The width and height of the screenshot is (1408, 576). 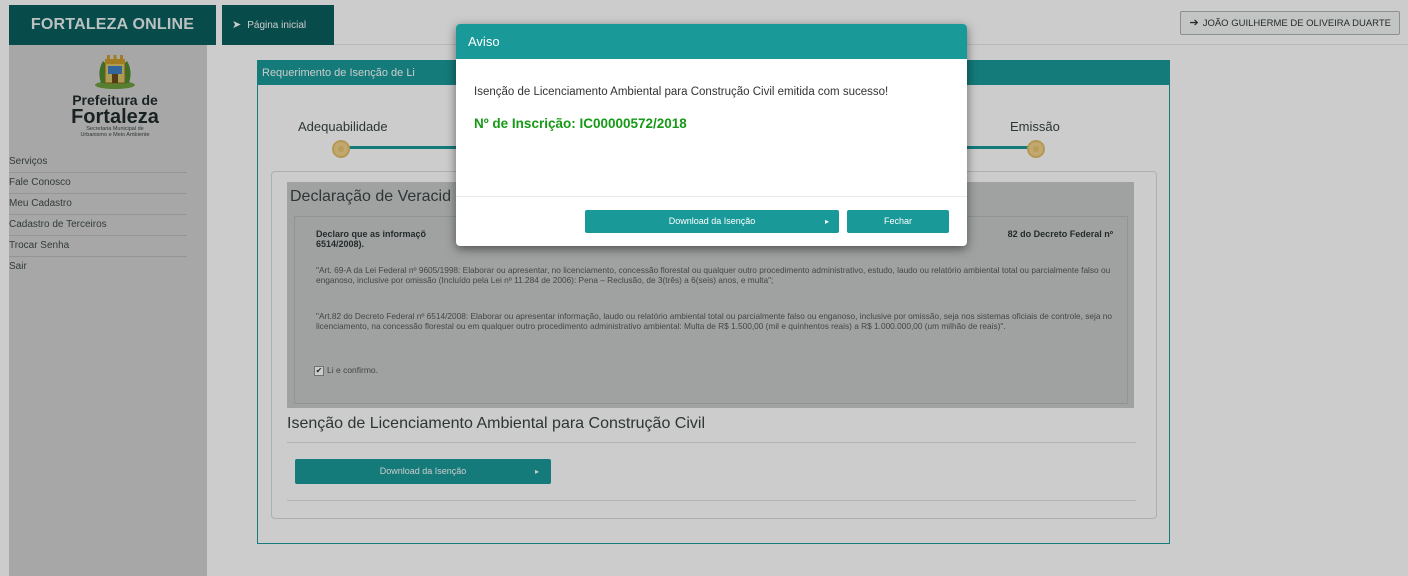 I want to click on modal-inscricao: Nº de Inscrição: IC00000572/2018, so click(x=580, y=123).